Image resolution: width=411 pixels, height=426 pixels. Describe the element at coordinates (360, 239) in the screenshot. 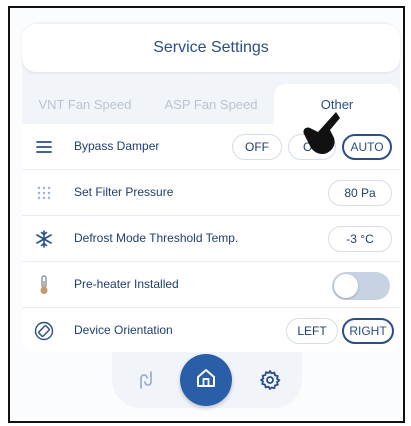

I see `defrost-threshold-value: -3 °C` at that location.